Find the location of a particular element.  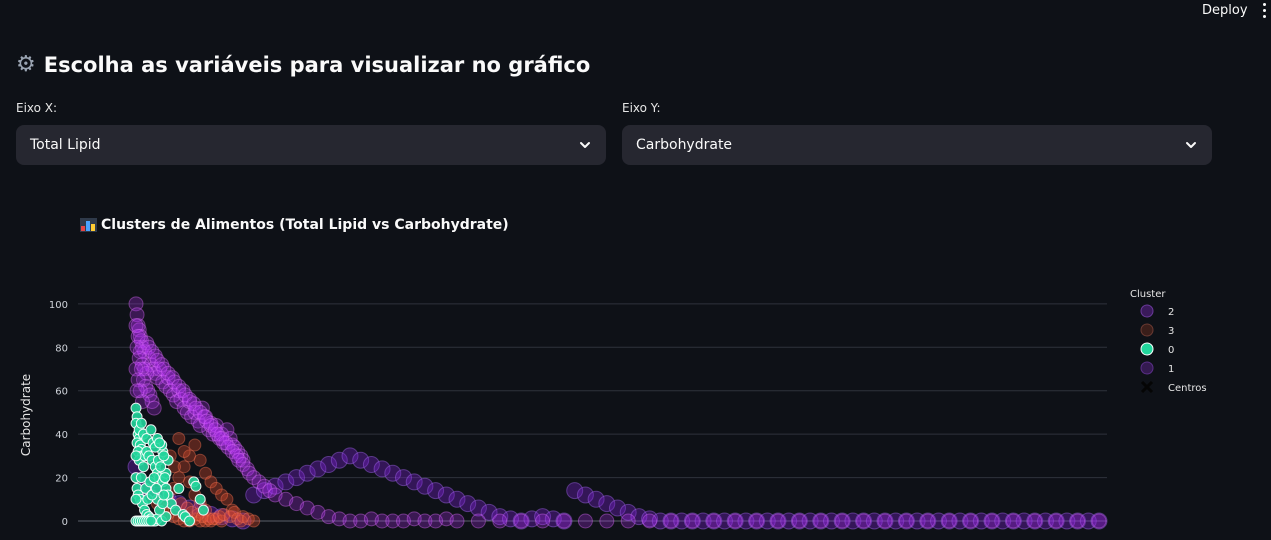

y-tick-label: 0 is located at coordinates (65, 522).